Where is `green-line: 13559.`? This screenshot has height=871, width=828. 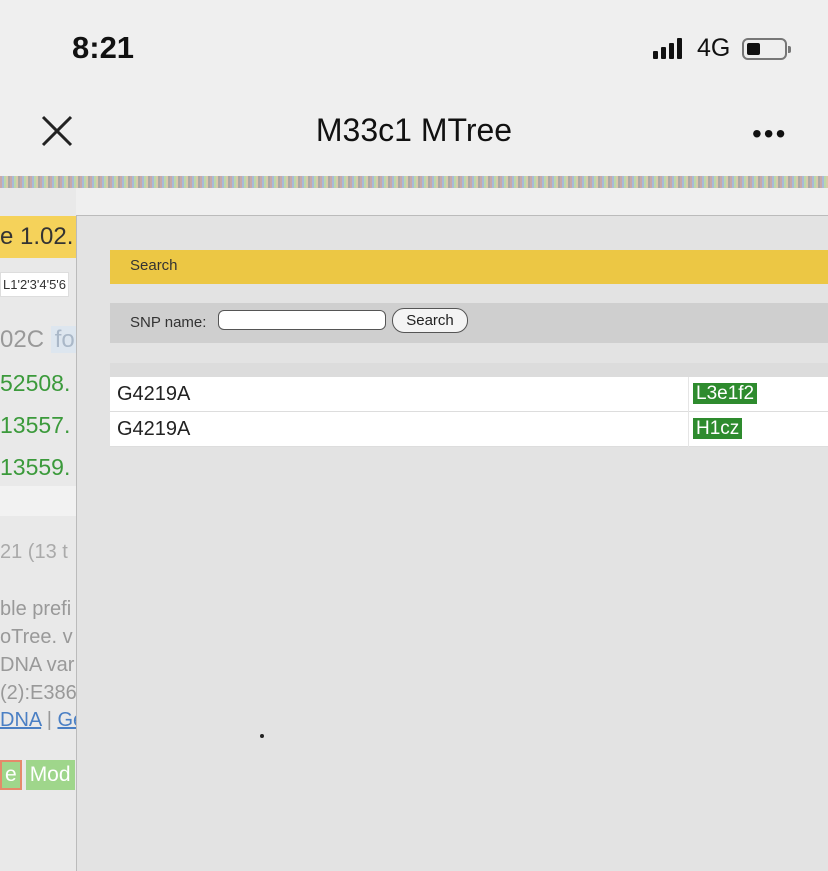
green-line: 13559. is located at coordinates (35, 467).